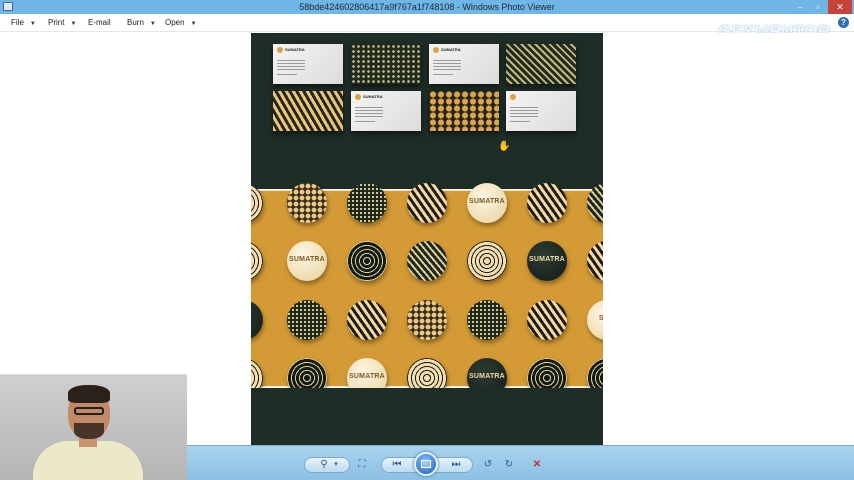 The width and height of the screenshot is (854, 480). I want to click on menu-burn-label: Burn, so click(135, 22).